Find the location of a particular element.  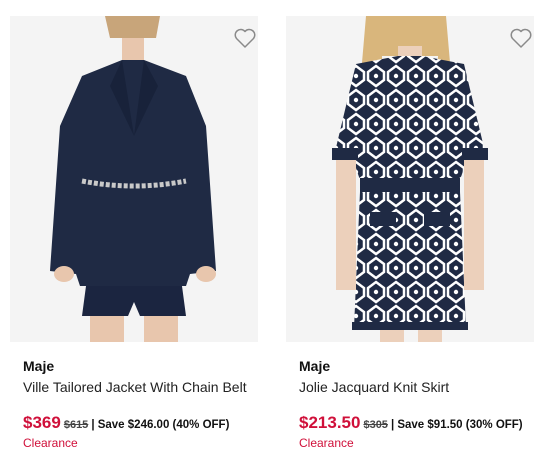

price-row: $369 $615 | Save $246.00 (40% OFF) is located at coordinates (126, 423).